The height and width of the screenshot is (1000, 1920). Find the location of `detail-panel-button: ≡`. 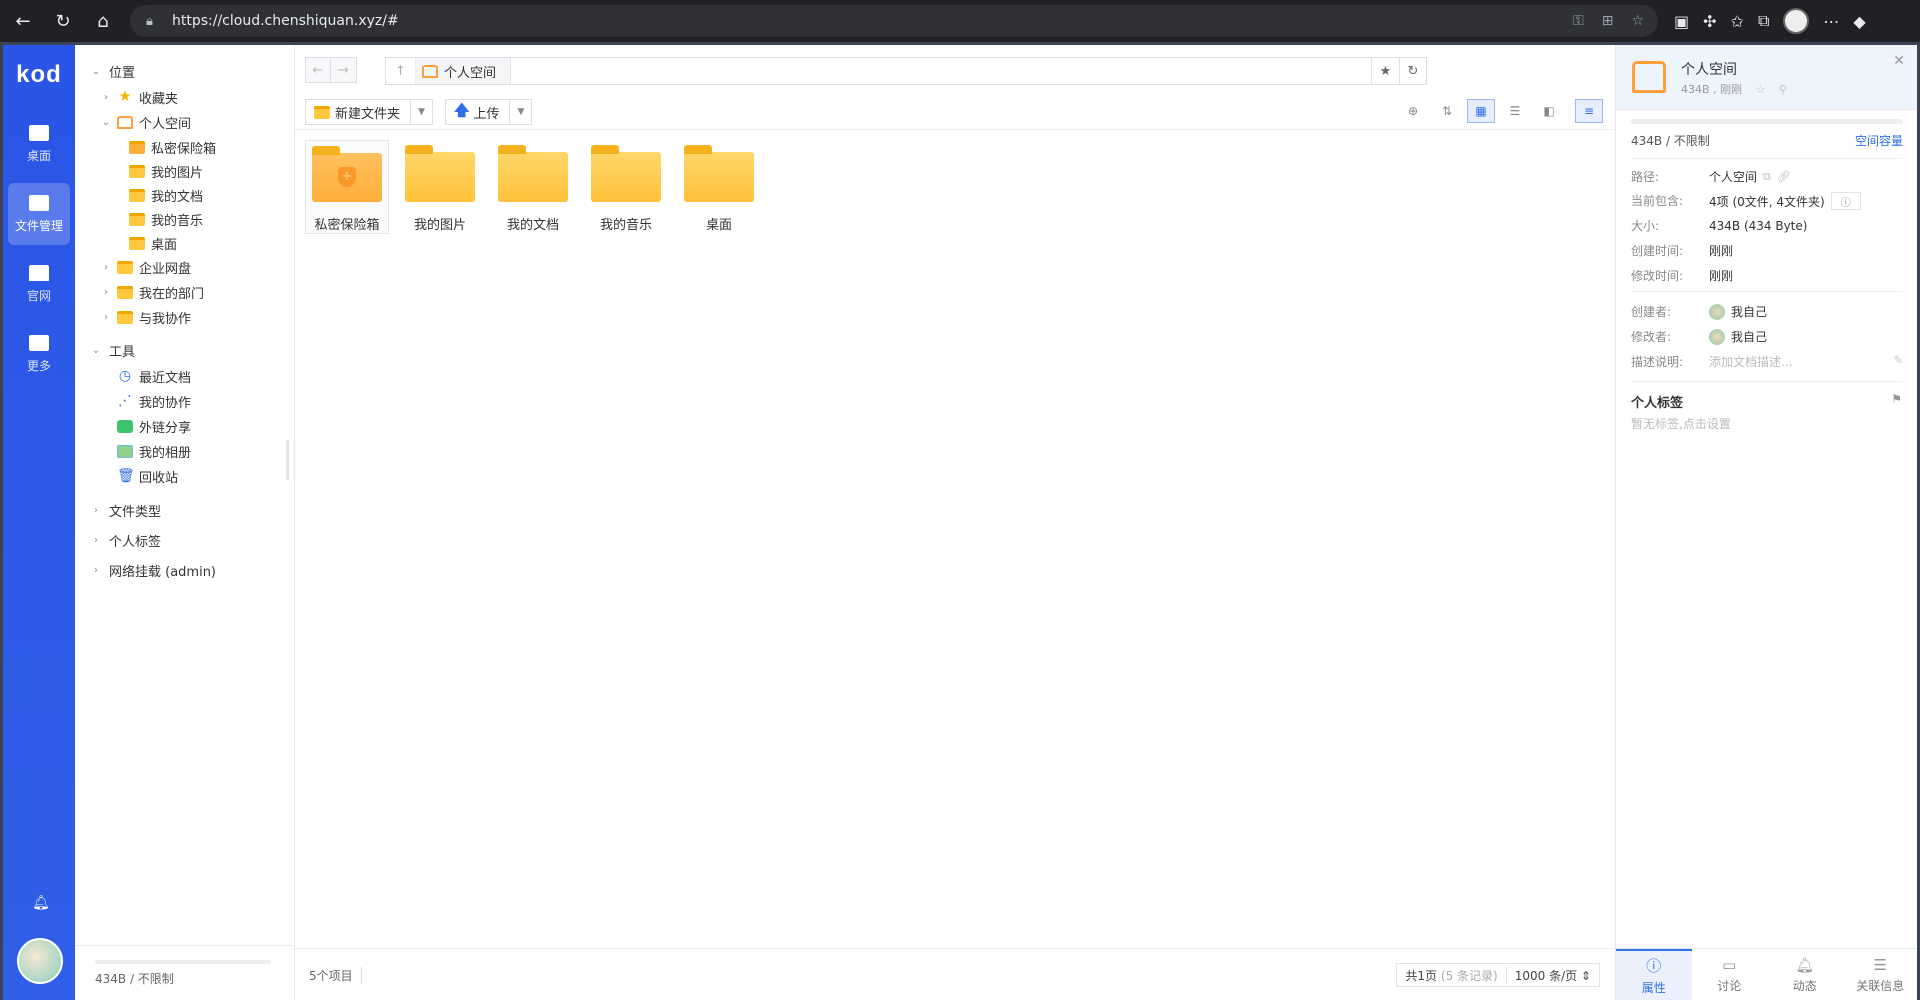

detail-panel-button: ≡ is located at coordinates (1589, 111).